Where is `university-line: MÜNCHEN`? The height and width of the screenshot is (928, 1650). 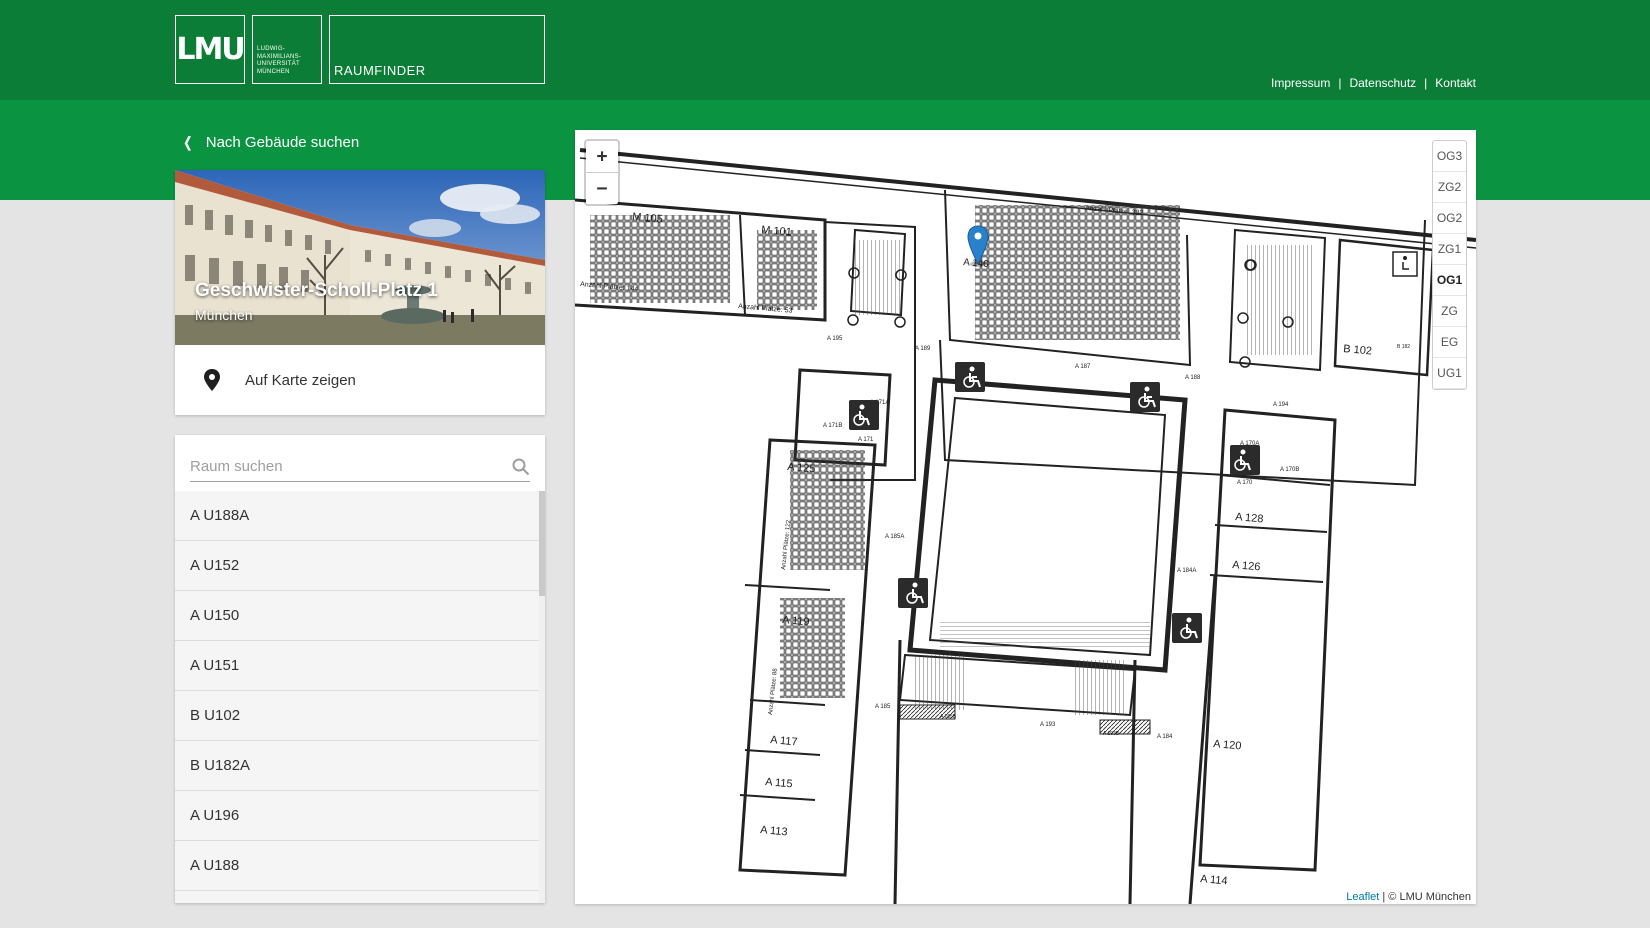
university-line: MÜNCHEN is located at coordinates (273, 71).